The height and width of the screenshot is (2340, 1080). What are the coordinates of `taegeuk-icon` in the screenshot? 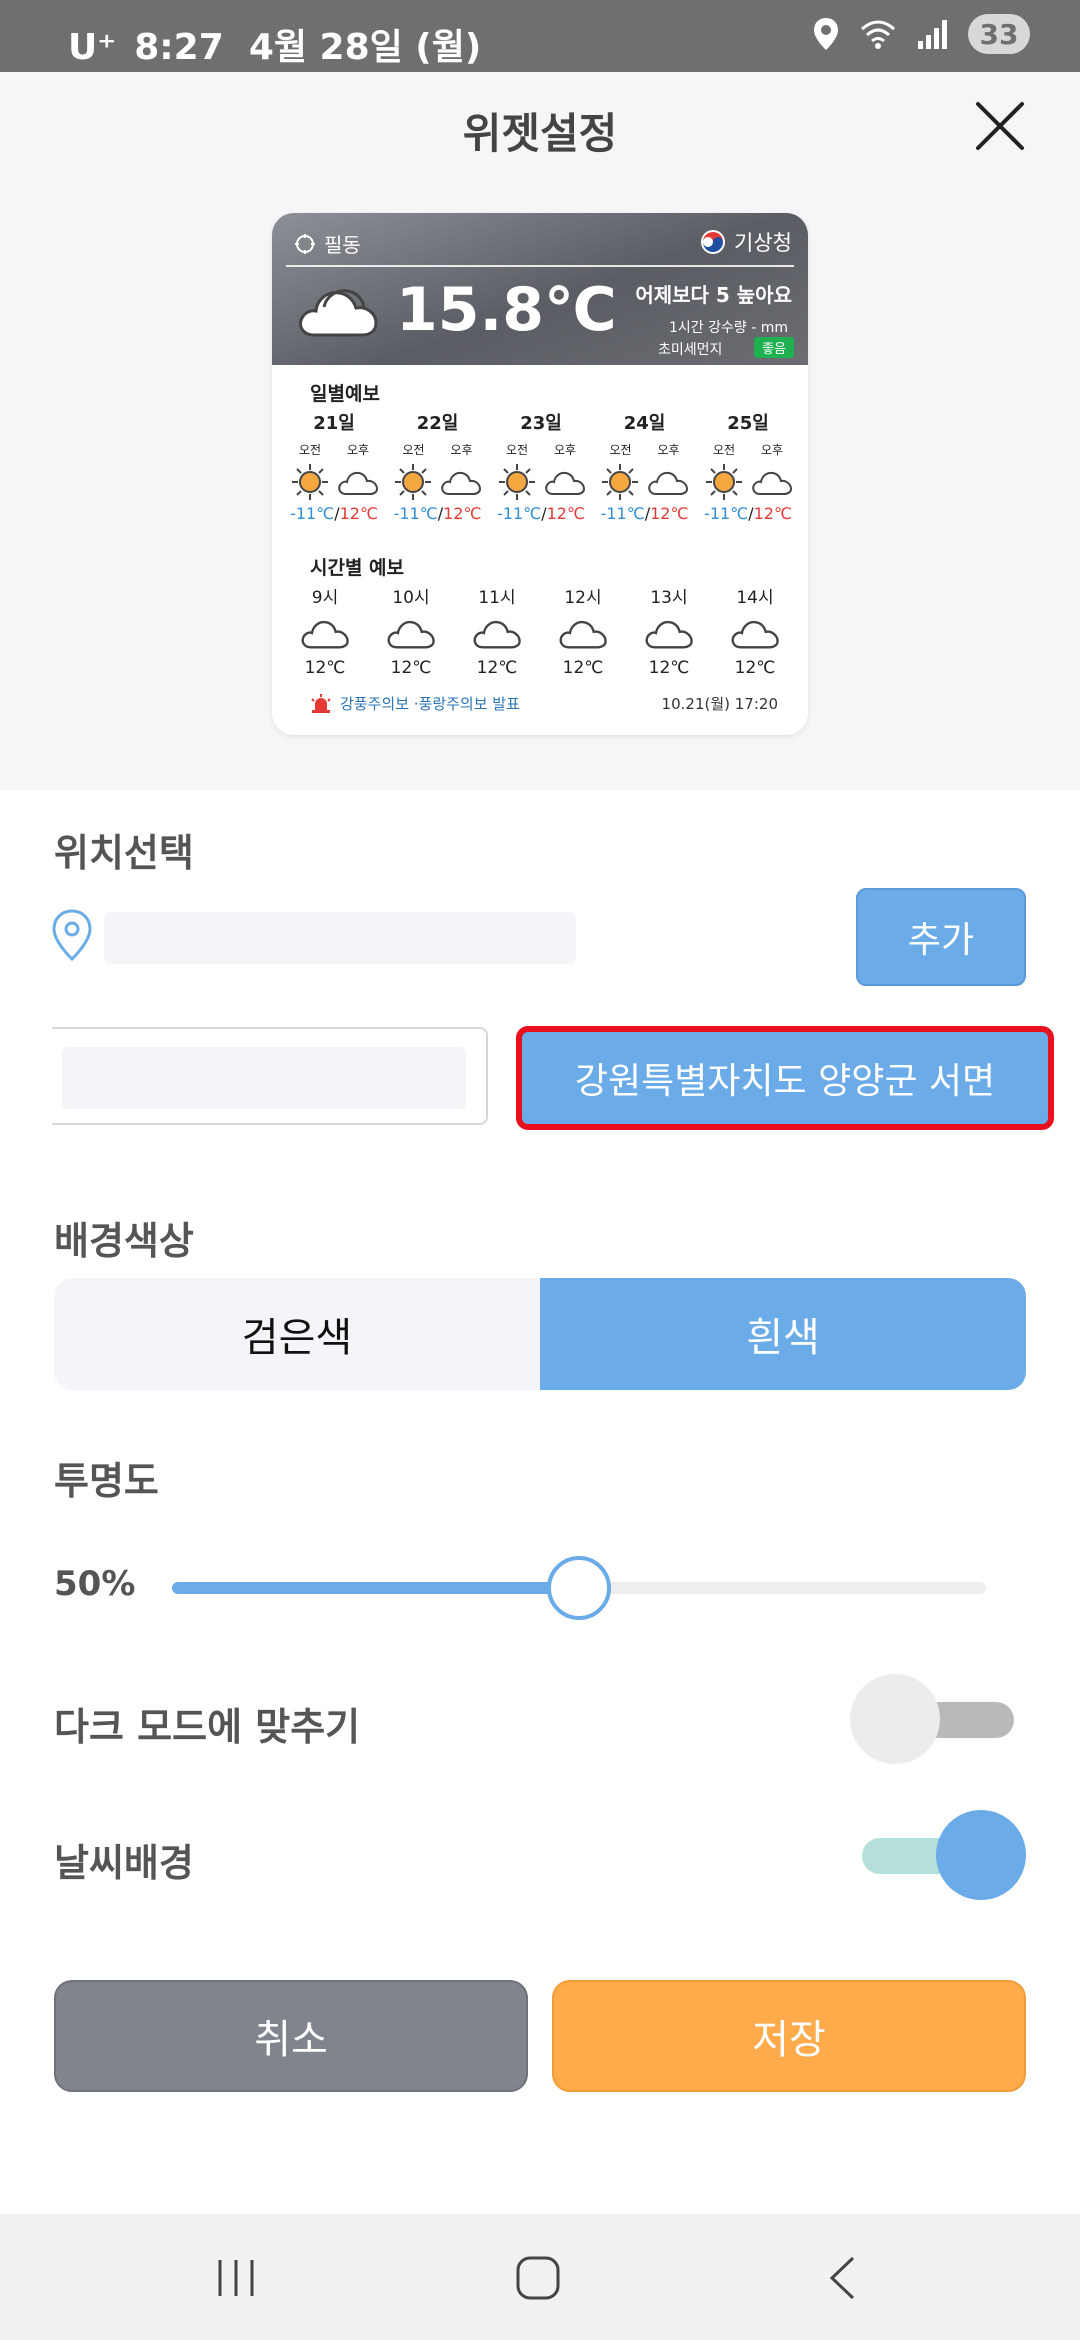 It's located at (713, 242).